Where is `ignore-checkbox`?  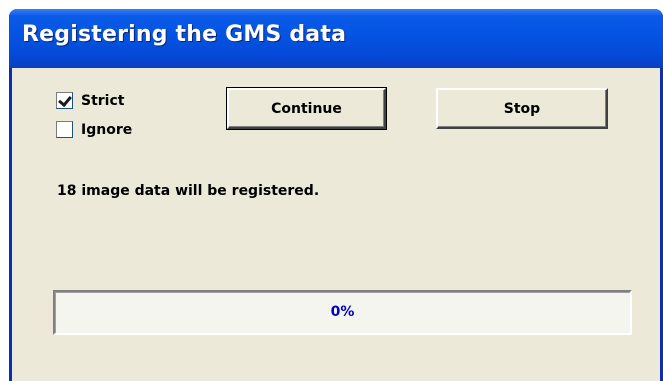 ignore-checkbox is located at coordinates (64, 129).